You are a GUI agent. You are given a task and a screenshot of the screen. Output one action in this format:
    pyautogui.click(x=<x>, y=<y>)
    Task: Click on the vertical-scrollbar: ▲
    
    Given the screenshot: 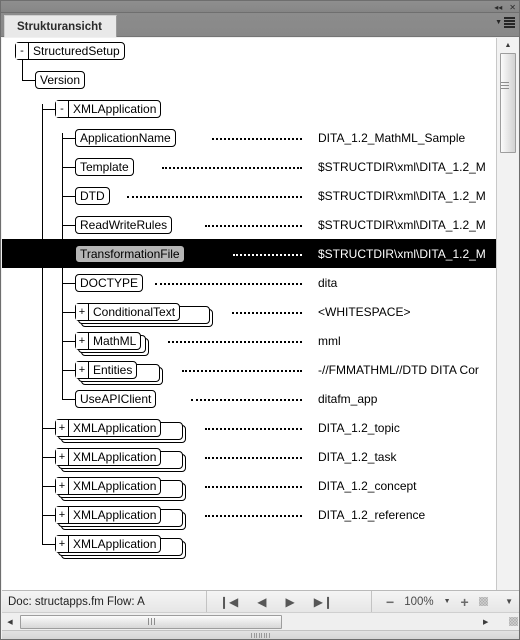 What is the action you would take?
    pyautogui.click(x=507, y=314)
    